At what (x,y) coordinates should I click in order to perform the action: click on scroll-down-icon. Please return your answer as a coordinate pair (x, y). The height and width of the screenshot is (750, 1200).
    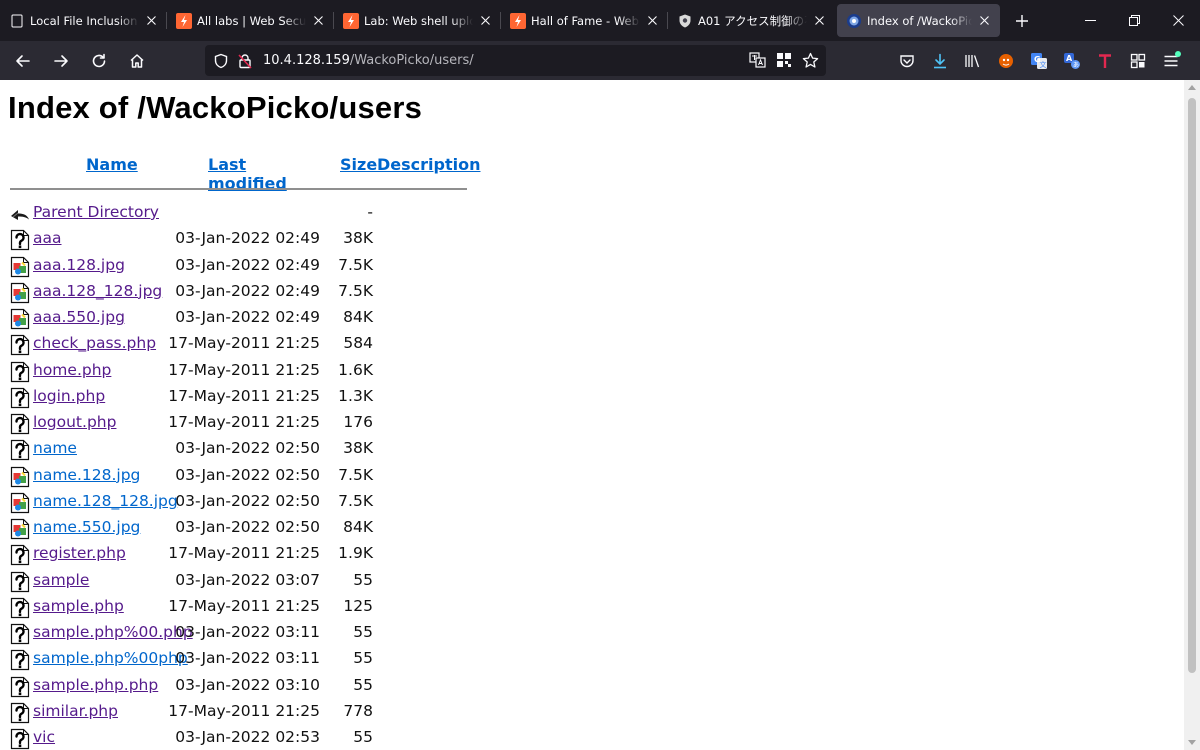
    Looking at the image, I should click on (1192, 742).